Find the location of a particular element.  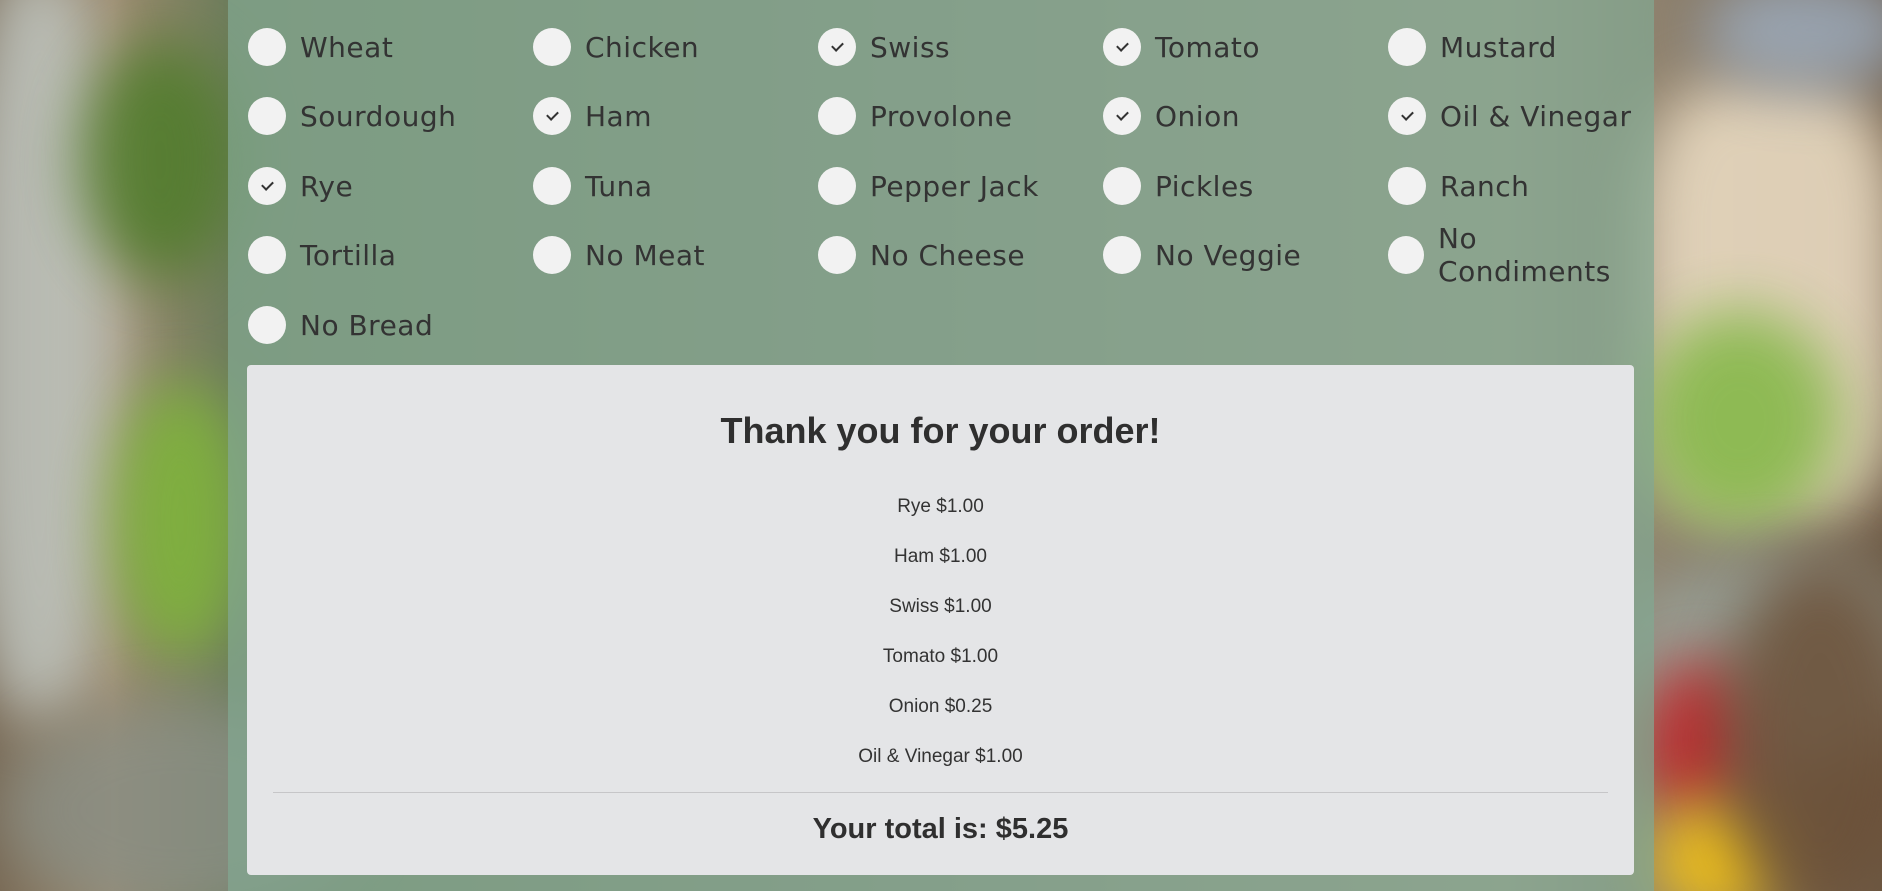

receipt-line: Tomato $1.00 is located at coordinates (940, 656).